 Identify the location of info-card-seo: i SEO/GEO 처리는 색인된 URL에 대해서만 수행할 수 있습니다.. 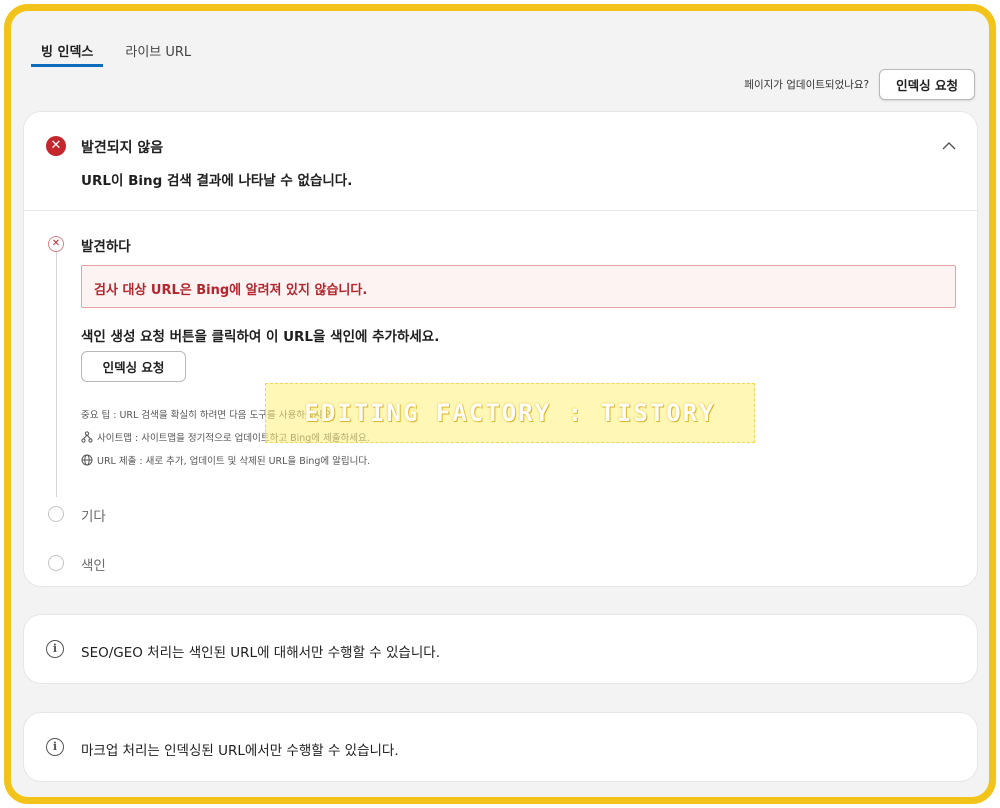
(500, 649).